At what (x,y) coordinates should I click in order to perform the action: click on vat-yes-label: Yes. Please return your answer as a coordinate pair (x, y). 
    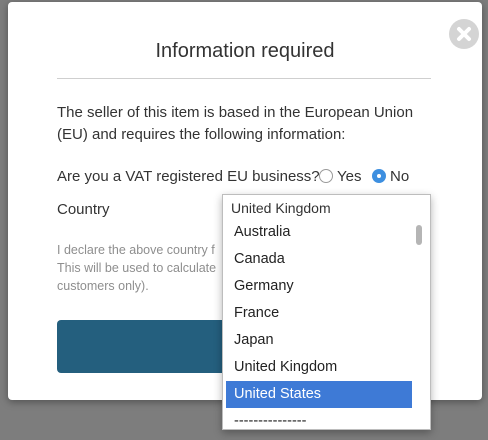
    Looking at the image, I should click on (349, 177).